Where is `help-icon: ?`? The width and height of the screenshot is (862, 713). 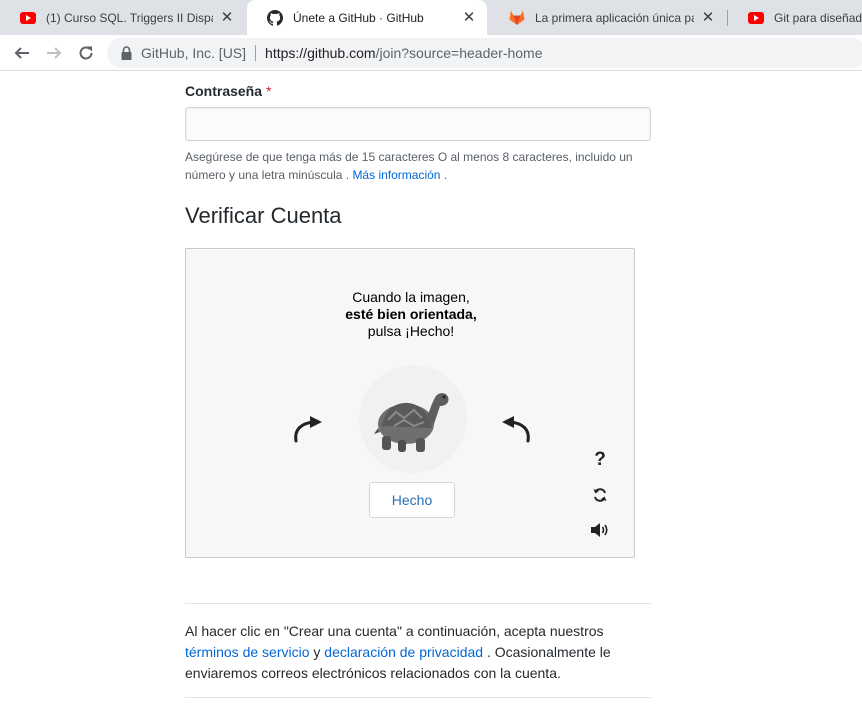 help-icon: ? is located at coordinates (600, 460).